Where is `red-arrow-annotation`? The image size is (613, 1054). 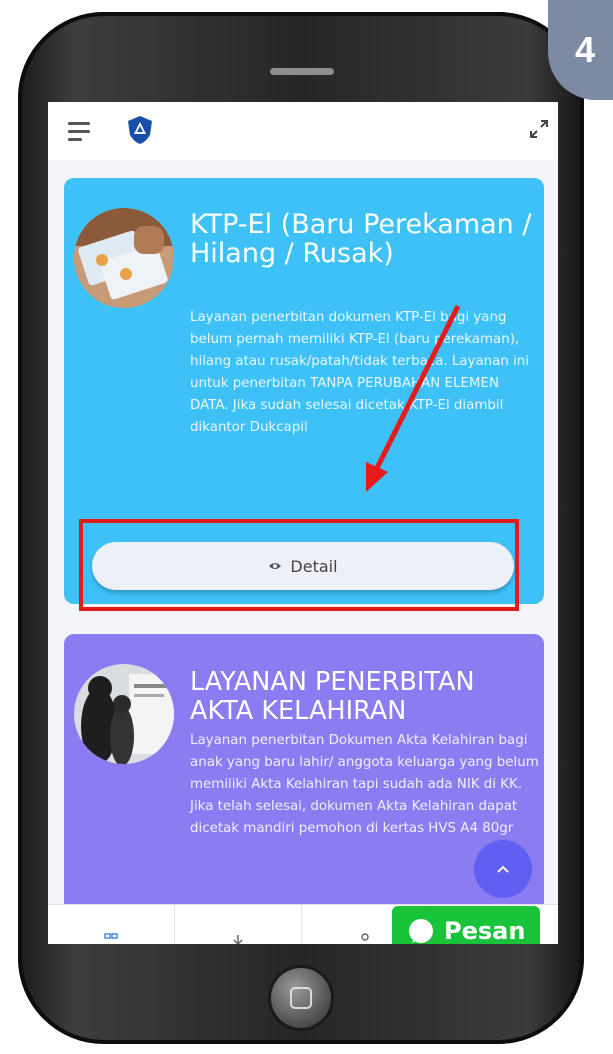
red-arrow-annotation is located at coordinates (413, 398).